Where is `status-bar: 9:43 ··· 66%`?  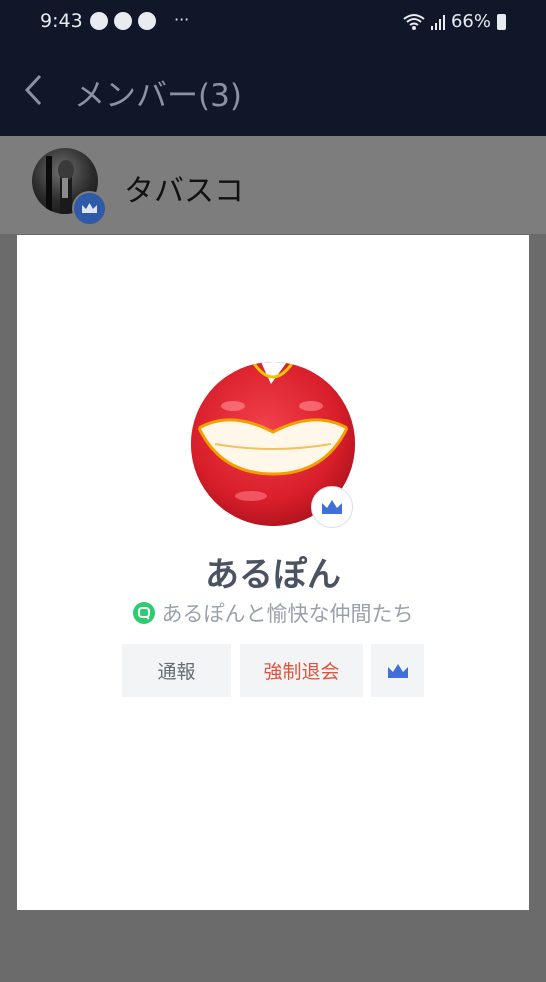 status-bar: 9:43 ··· 66% is located at coordinates (273, 22).